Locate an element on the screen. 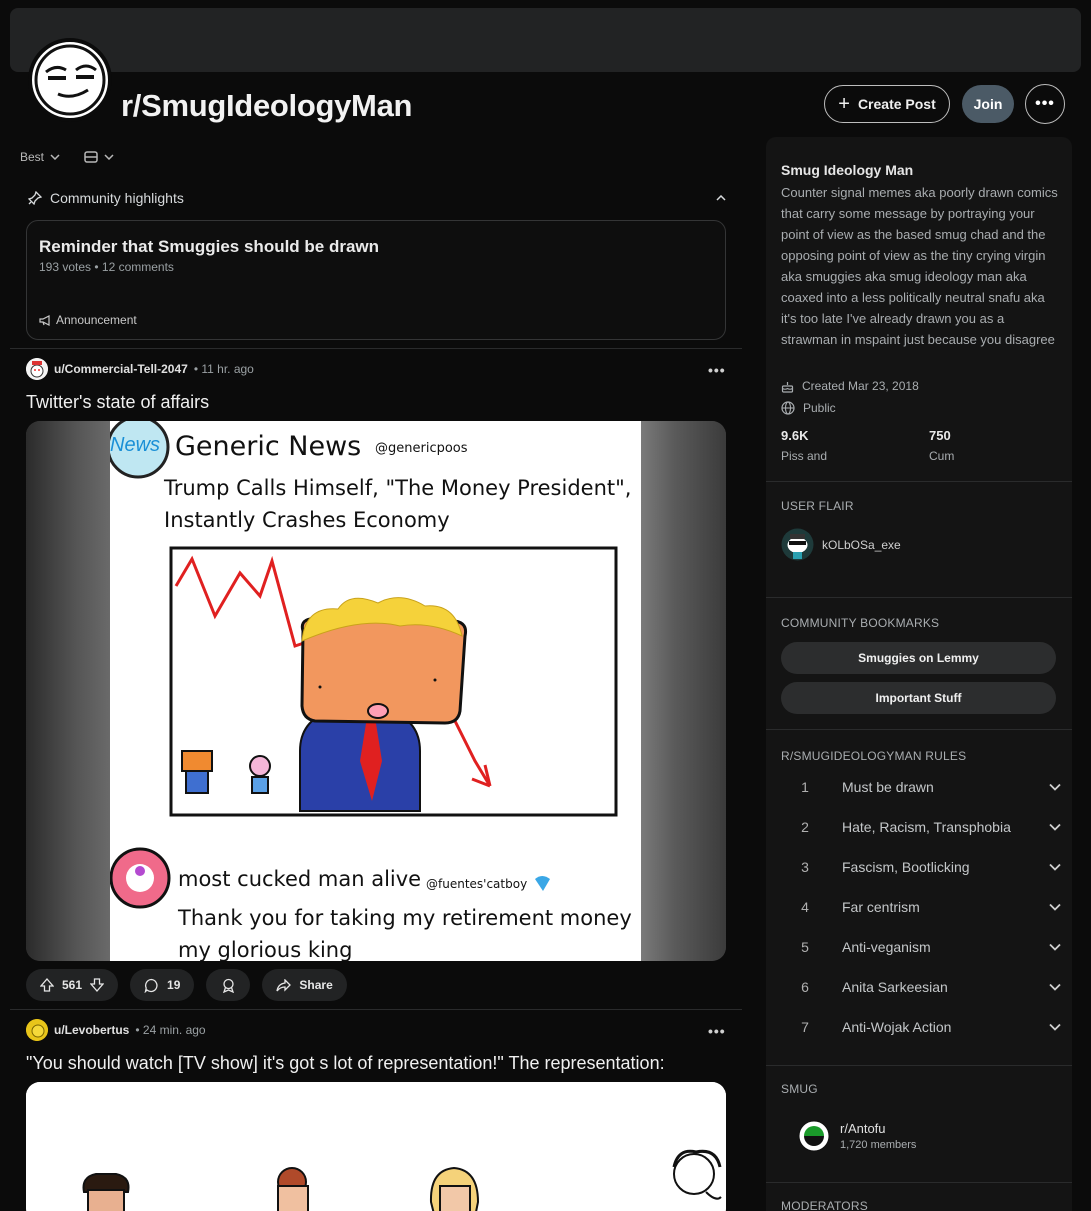  user-flair-avatar is located at coordinates (797, 544).